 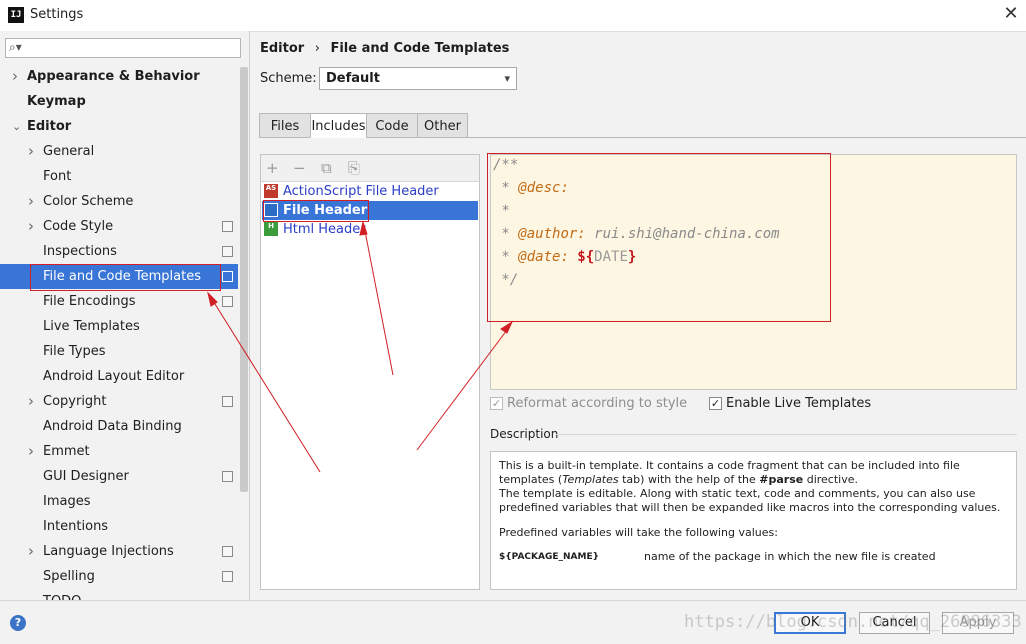 I want to click on sidebar-item-color-scheme: › Color Scheme, so click(x=119, y=201).